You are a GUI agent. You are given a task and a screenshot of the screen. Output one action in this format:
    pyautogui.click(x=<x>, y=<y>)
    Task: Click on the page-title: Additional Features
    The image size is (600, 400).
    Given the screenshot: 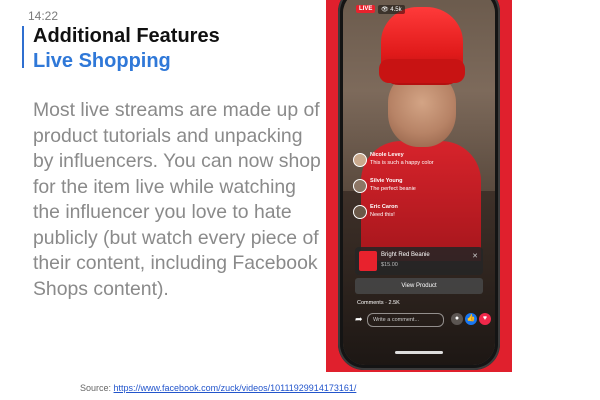 What is the action you would take?
    pyautogui.click(x=126, y=36)
    